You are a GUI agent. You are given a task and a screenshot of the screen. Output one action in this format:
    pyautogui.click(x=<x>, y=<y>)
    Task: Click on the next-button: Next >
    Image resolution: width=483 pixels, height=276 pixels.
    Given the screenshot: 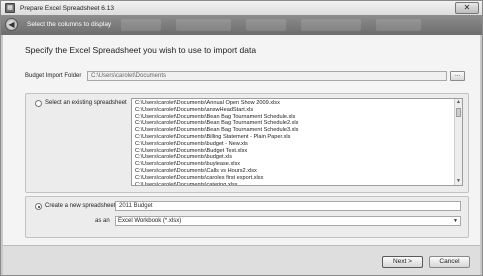 What is the action you would take?
    pyautogui.click(x=402, y=262)
    